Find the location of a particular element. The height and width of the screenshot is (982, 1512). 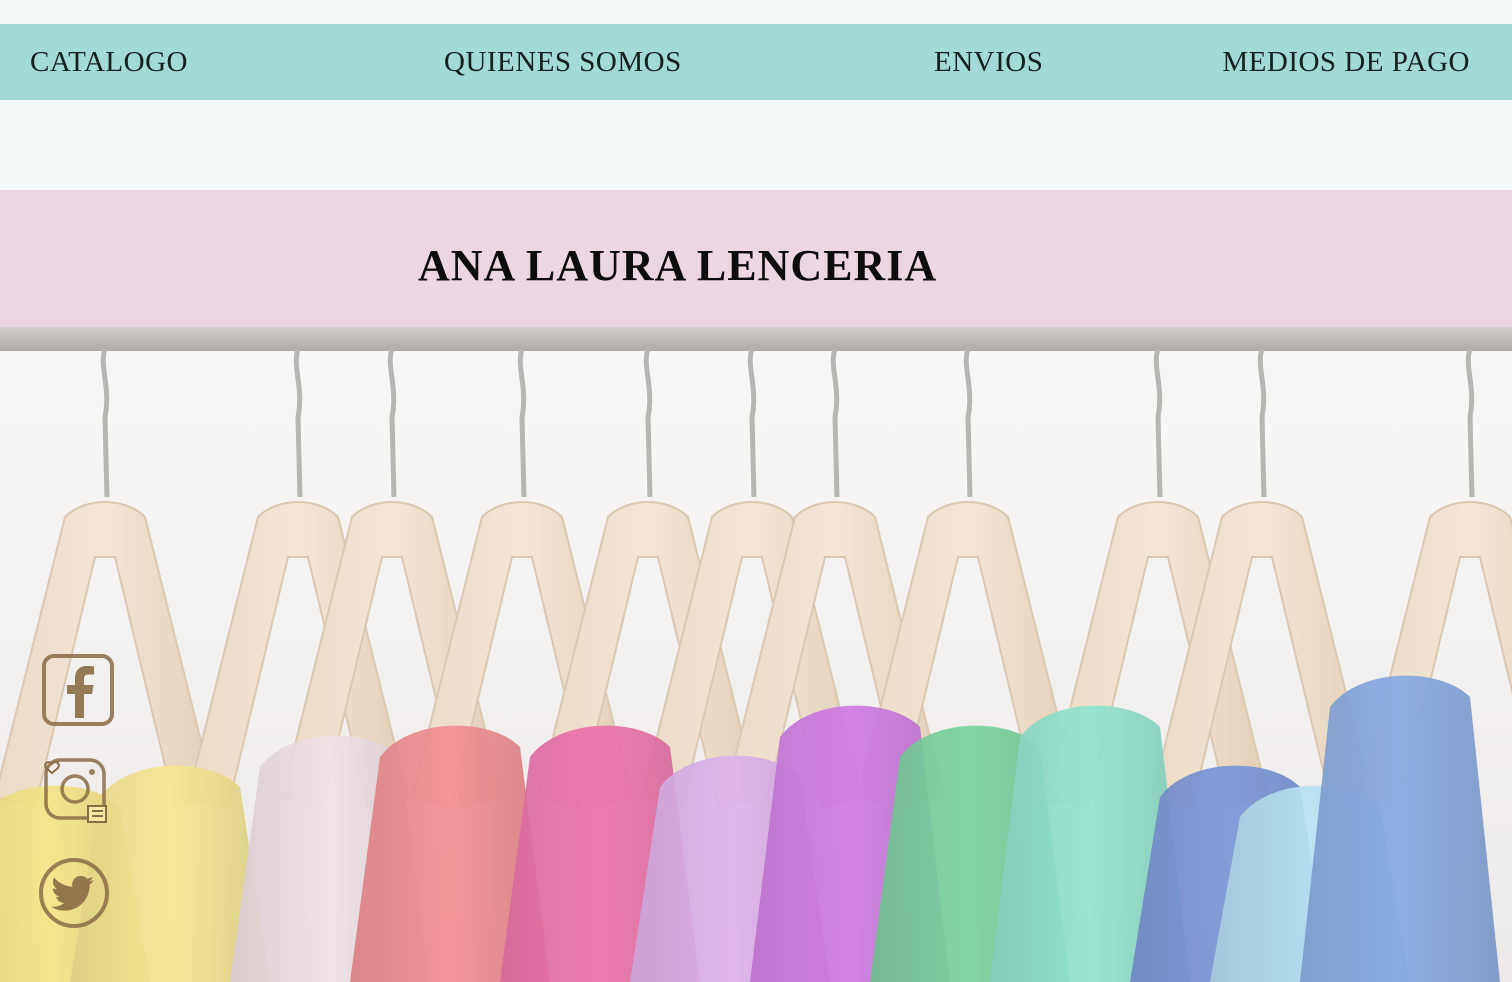

site-title: ANA LAURA LENCERIA is located at coordinates (678, 265).